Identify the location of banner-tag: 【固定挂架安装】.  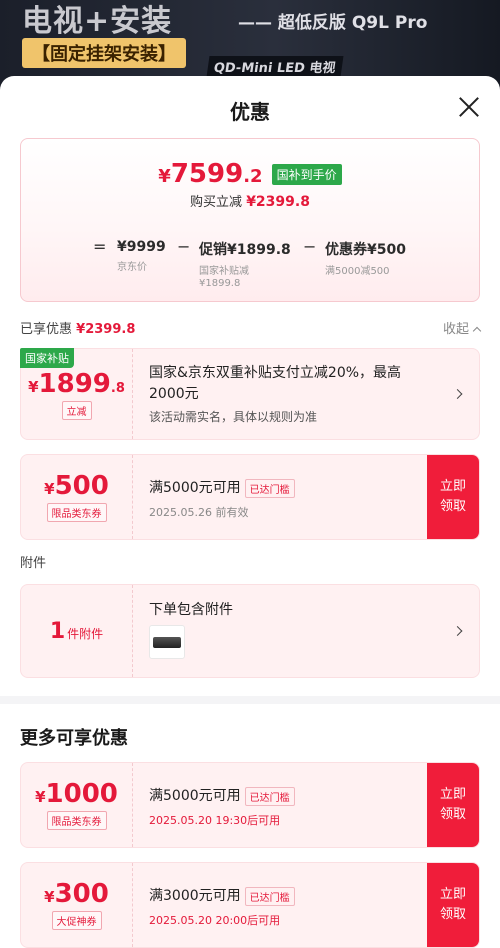
(104, 53).